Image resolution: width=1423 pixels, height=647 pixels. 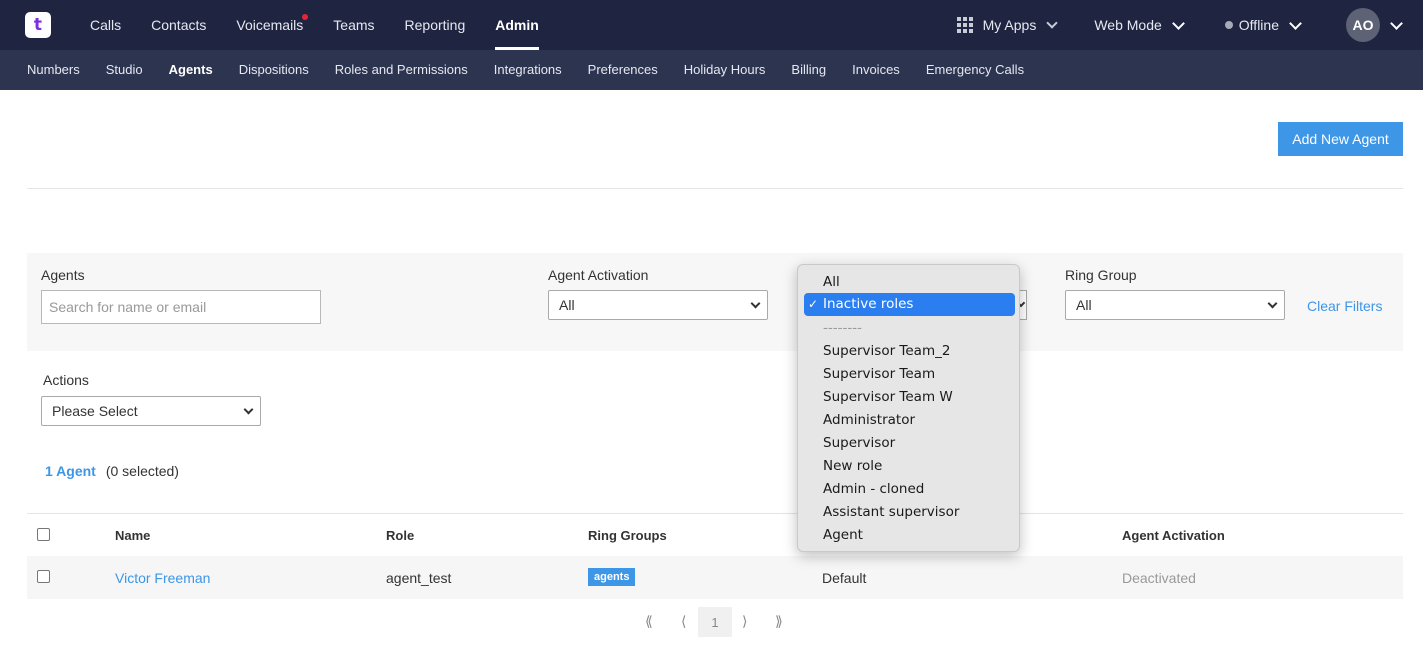 What do you see at coordinates (1189, 25) in the screenshot?
I see `top-right-controls: My Apps Web Mode Offline AO` at bounding box center [1189, 25].